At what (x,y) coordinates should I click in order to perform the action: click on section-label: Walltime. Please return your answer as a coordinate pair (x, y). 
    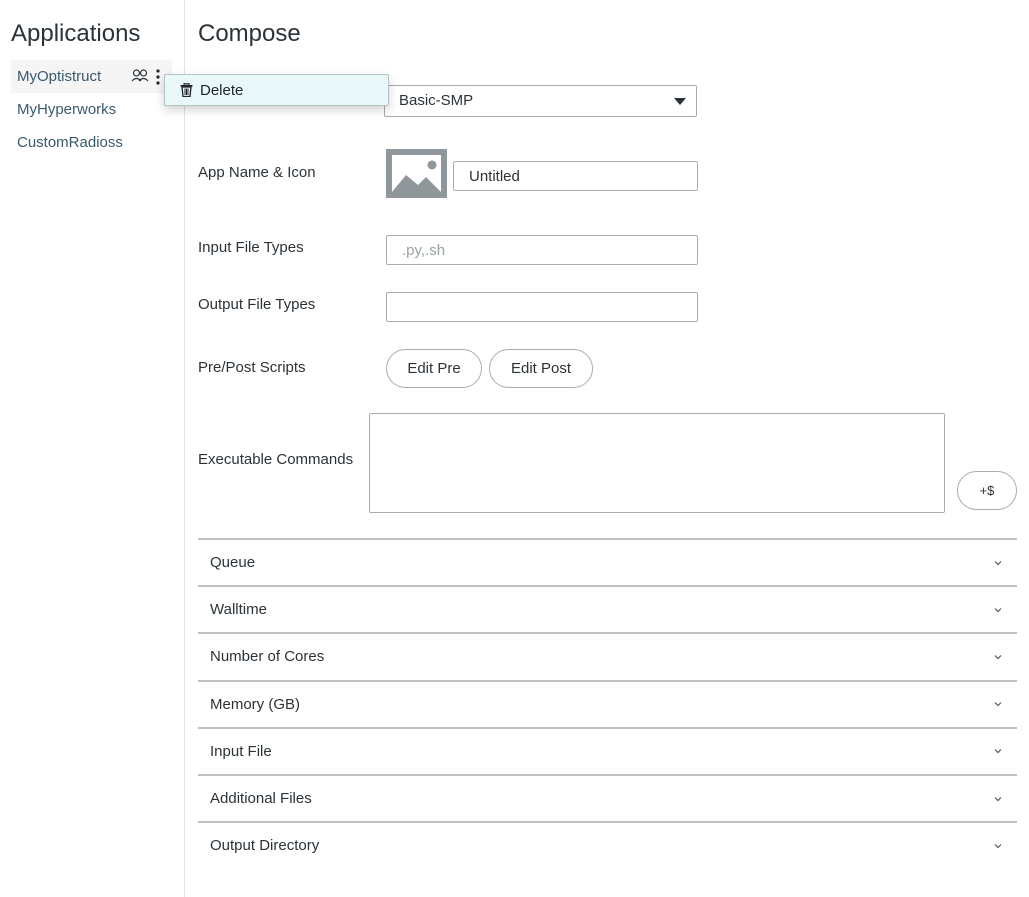
    Looking at the image, I should click on (238, 610).